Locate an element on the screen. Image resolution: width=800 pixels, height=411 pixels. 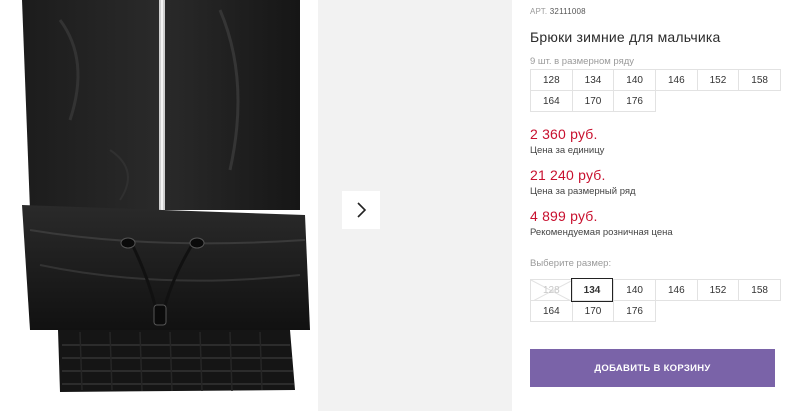
size-option: 152 is located at coordinates (718, 290).